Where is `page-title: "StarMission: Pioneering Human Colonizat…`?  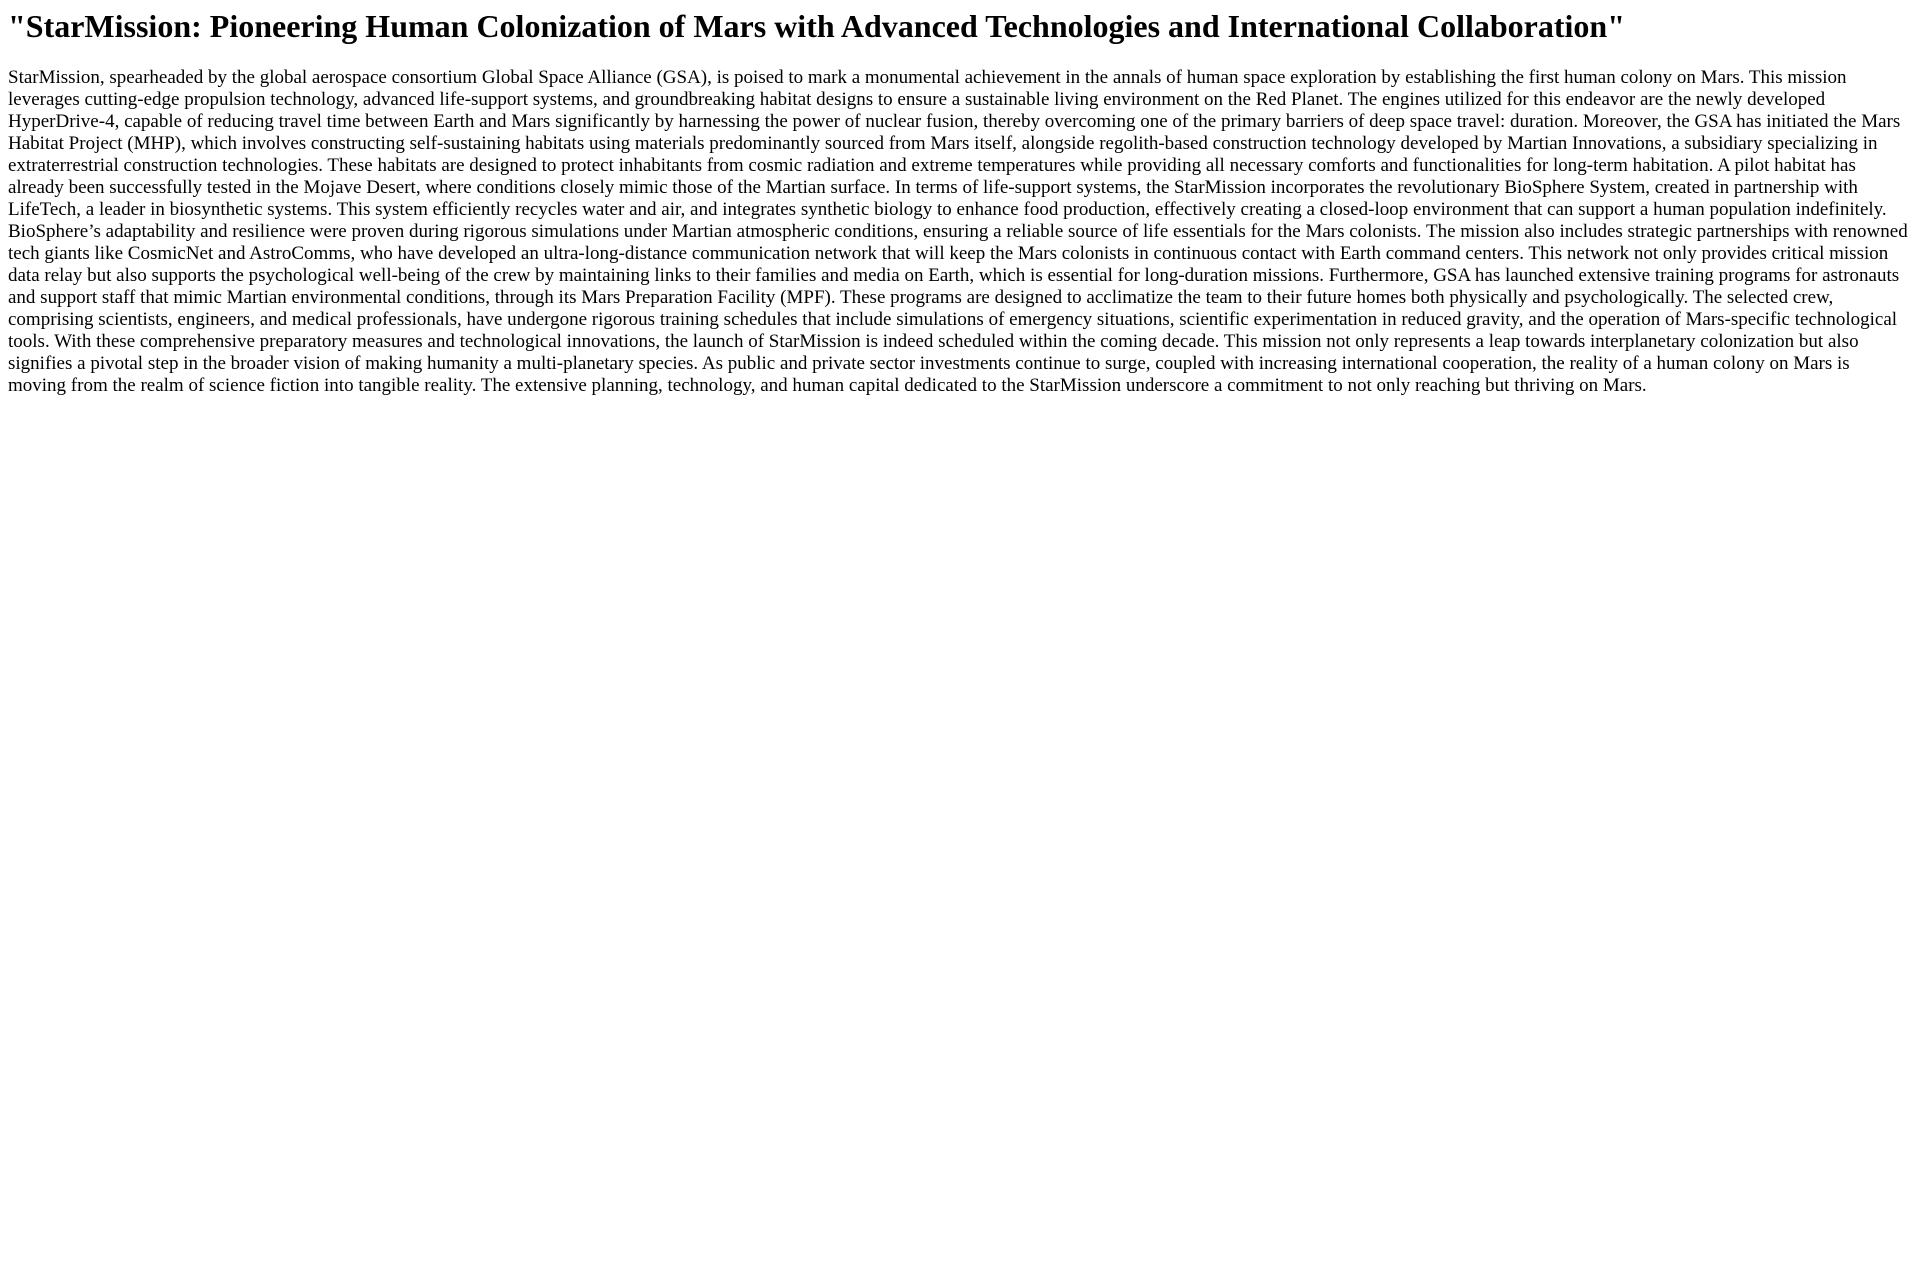
page-title: "StarMission: Pioneering Human Colonizat… is located at coordinates (816, 26).